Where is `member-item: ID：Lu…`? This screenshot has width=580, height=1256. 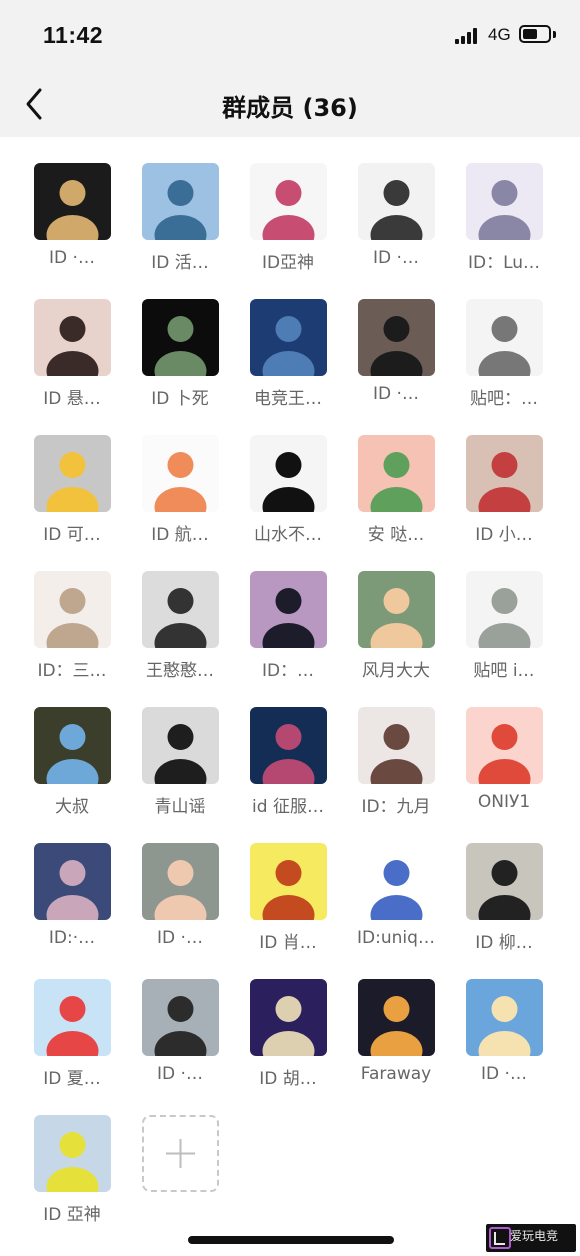
member-item: ID：Lu… is located at coordinates (504, 228).